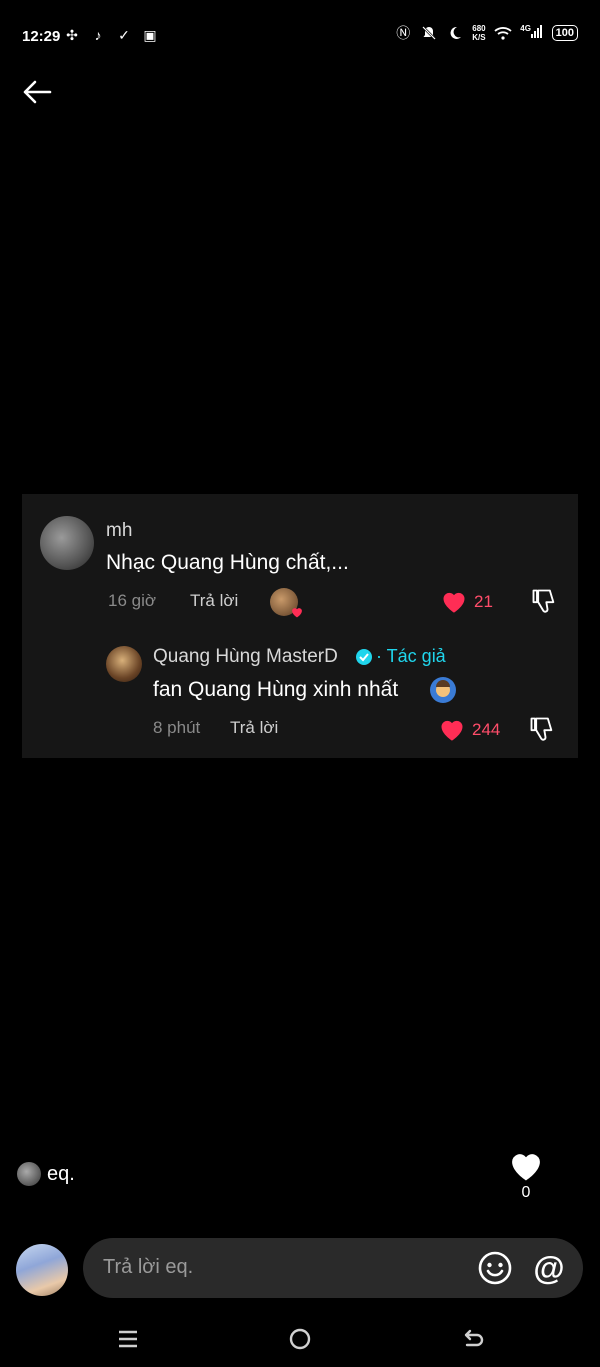 This screenshot has width=600, height=1367. Describe the element at coordinates (479, 28) in the screenshot. I see `network-speed-value: 680` at that location.